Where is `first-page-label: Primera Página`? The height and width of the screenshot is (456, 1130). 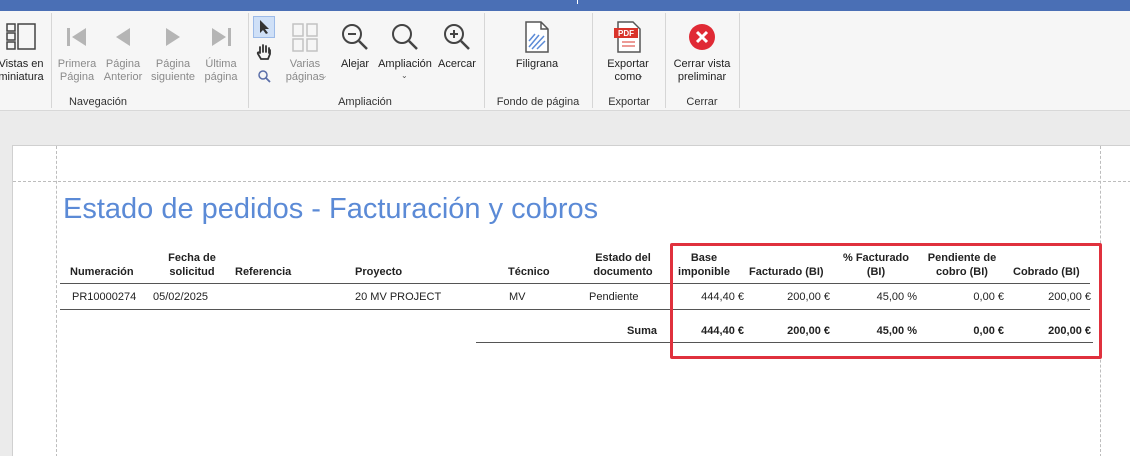 first-page-label: Primera Página is located at coordinates (77, 70).